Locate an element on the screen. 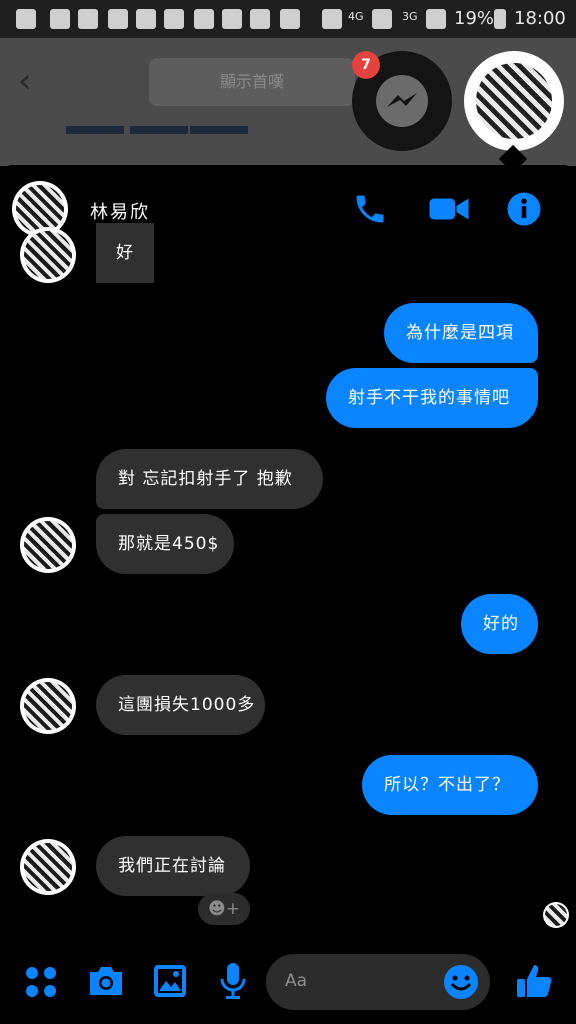 Image resolution: width=576 pixels, height=1024 pixels. incoming-message: 好 is located at coordinates (125, 253).